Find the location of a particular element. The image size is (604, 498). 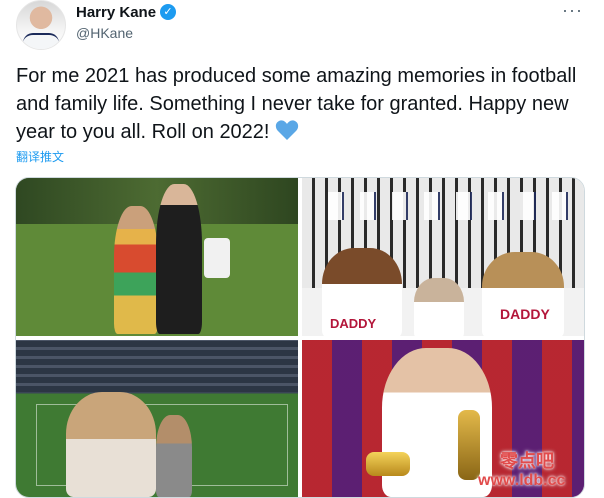

shirt-name-left: DADDY is located at coordinates (353, 323).